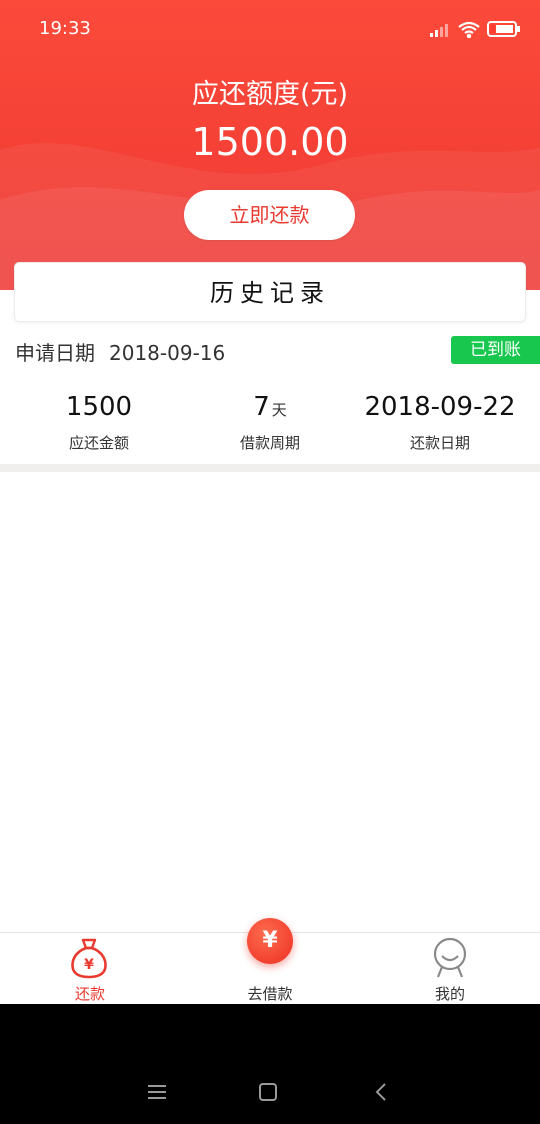  I want to click on stat-repay-date: 2018-09-22 还款日期, so click(440, 422).